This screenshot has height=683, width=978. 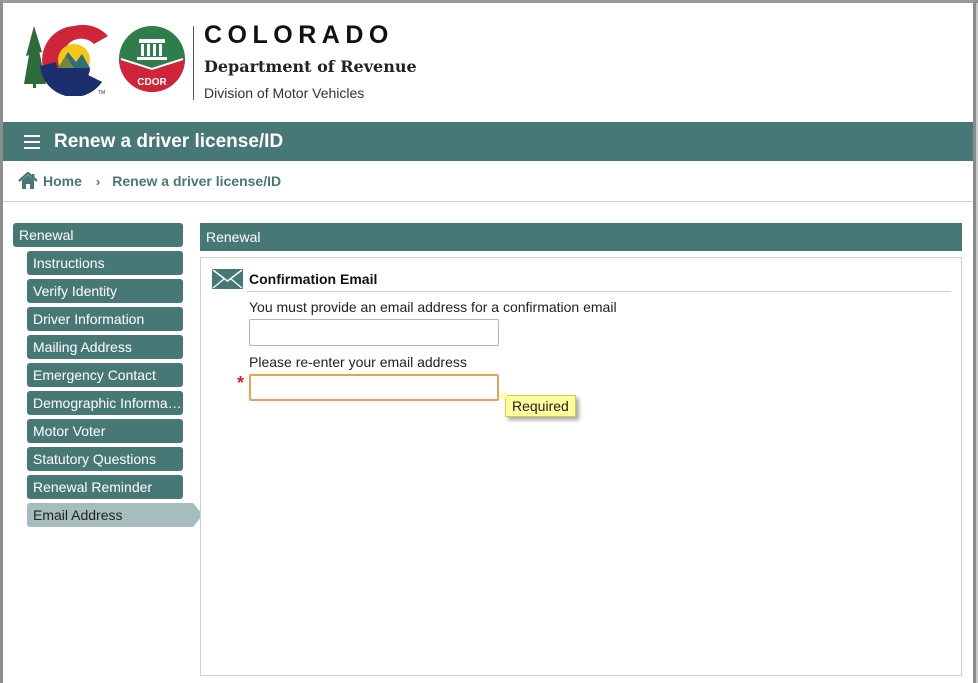 I want to click on confirm-email-field-label: Please re-enter your email address, so click(x=358, y=362).